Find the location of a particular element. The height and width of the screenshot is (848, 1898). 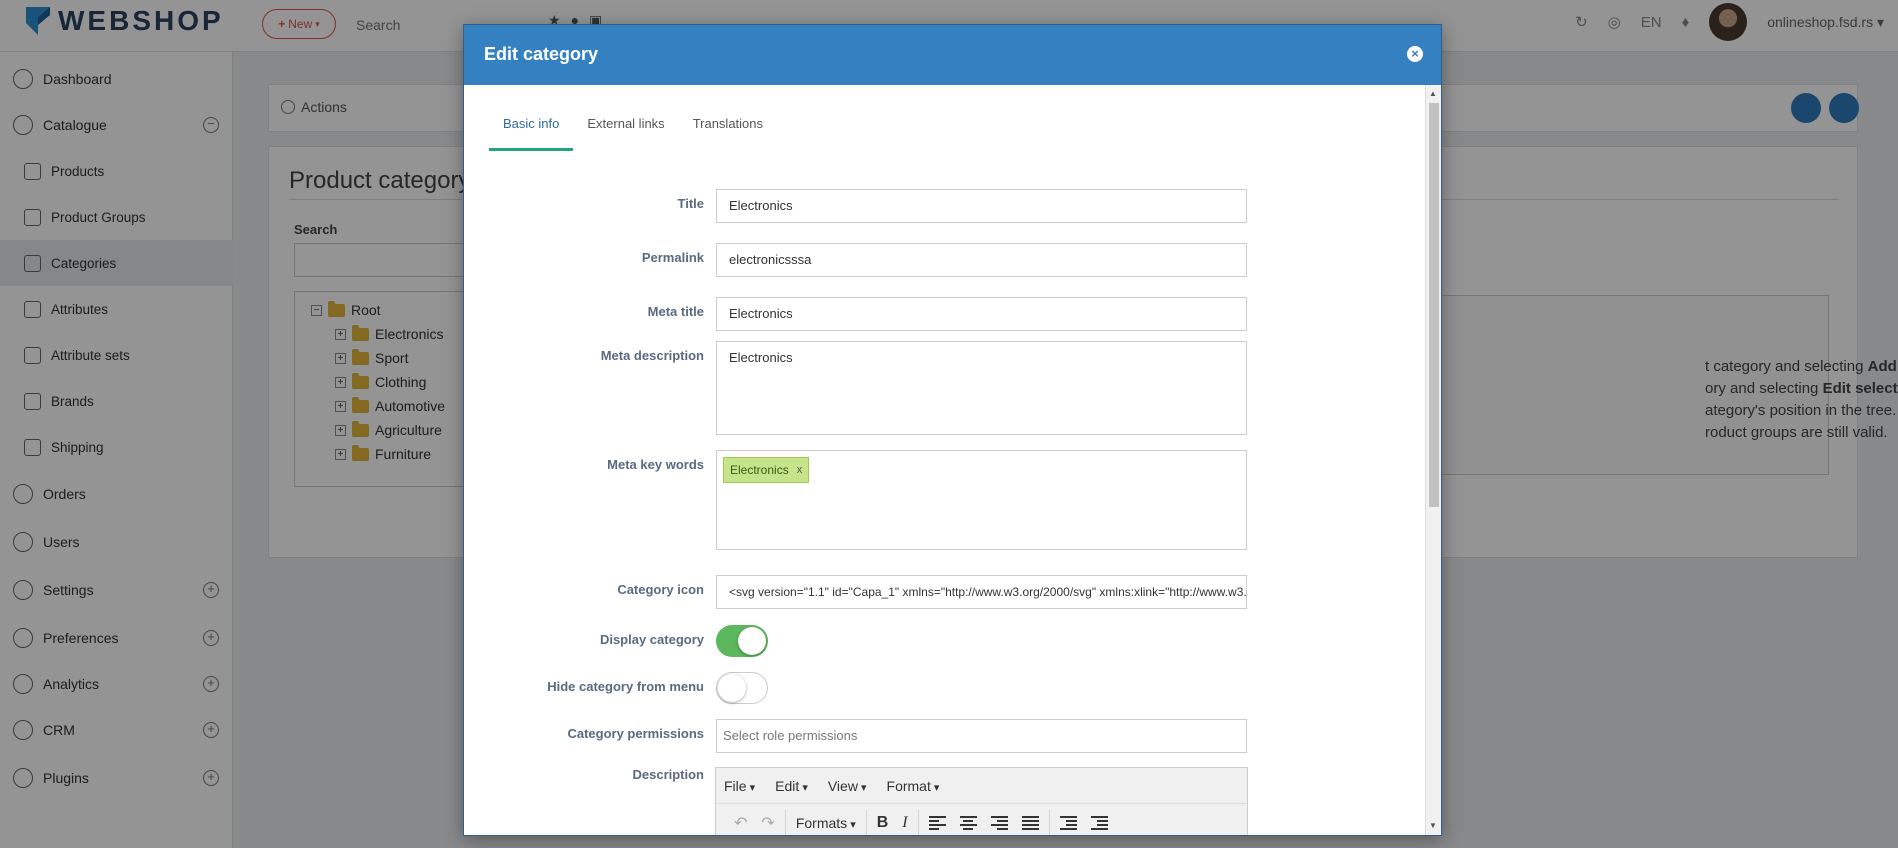

modal-tabs: Basic info External links Translations is located at coordinates (633, 132).